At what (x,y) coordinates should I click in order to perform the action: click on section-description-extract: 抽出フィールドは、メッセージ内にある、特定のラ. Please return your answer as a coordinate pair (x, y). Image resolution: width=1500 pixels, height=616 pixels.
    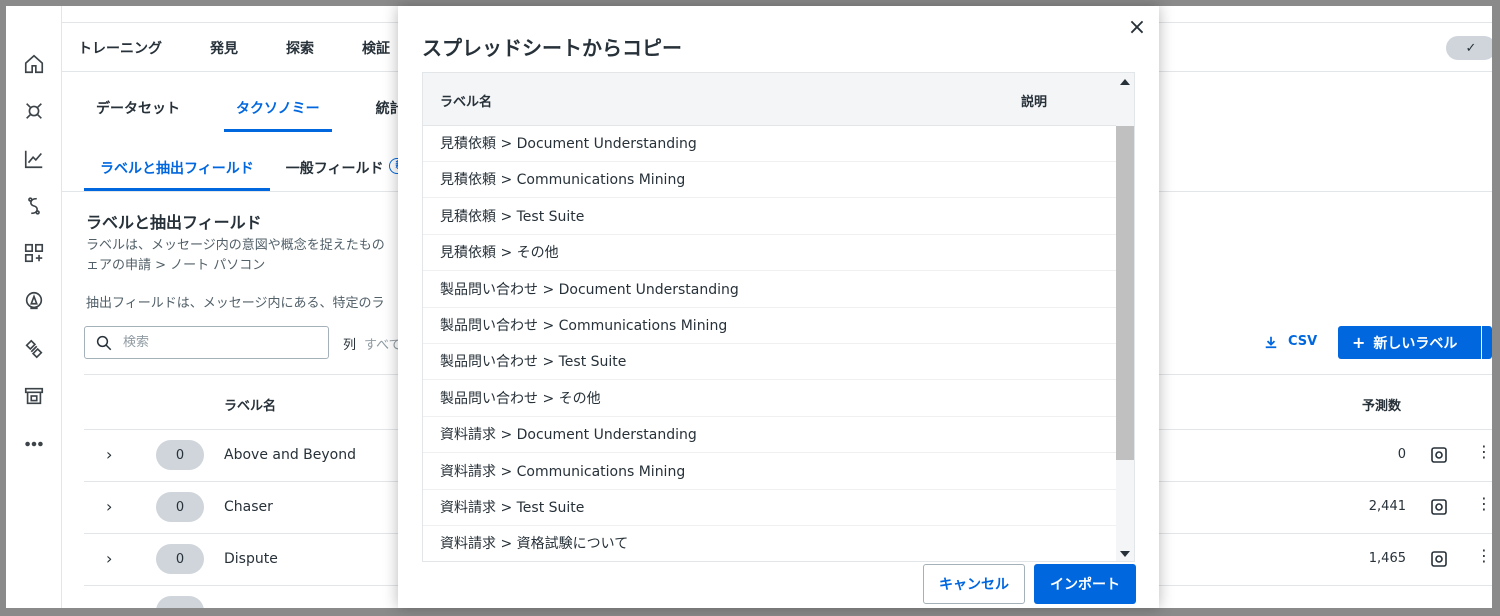
    Looking at the image, I should click on (235, 303).